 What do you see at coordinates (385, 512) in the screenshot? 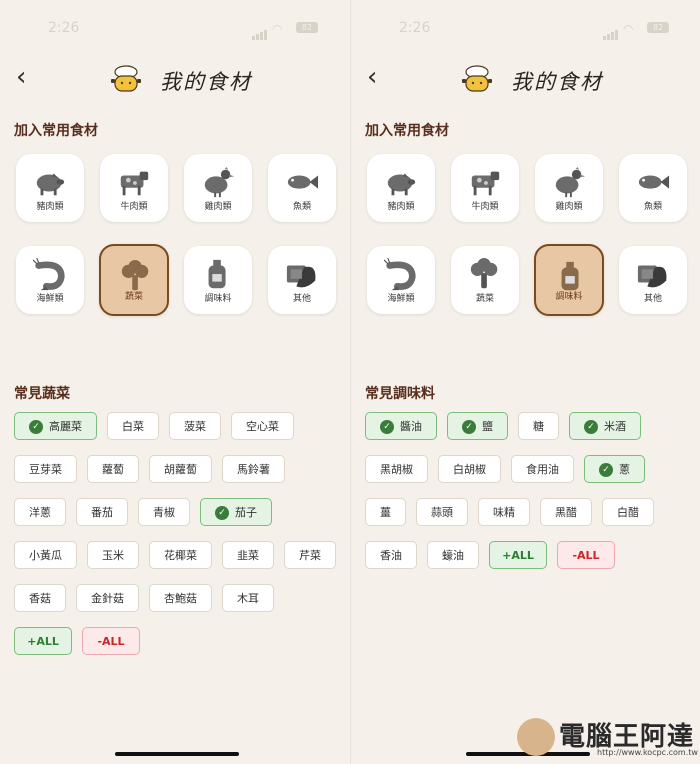
I see `ingredient-chip: ✓薑` at bounding box center [385, 512].